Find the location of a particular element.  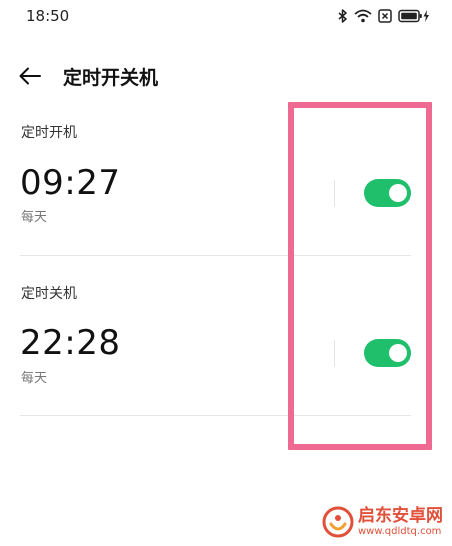

watermark: 启东安卓网 www.qdldtq.com is located at coordinates (382, 522).